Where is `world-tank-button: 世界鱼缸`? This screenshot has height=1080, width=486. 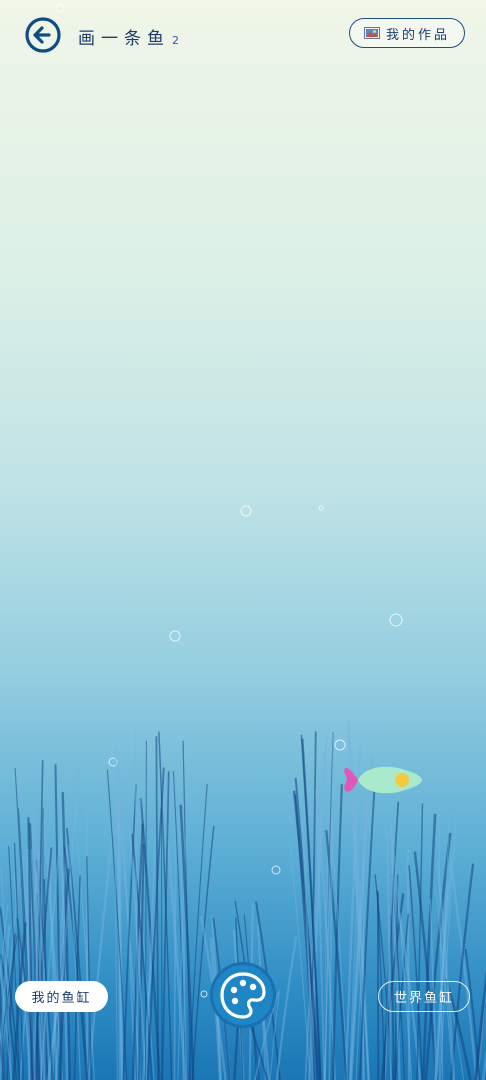
world-tank-button: 世界鱼缸 is located at coordinates (424, 996).